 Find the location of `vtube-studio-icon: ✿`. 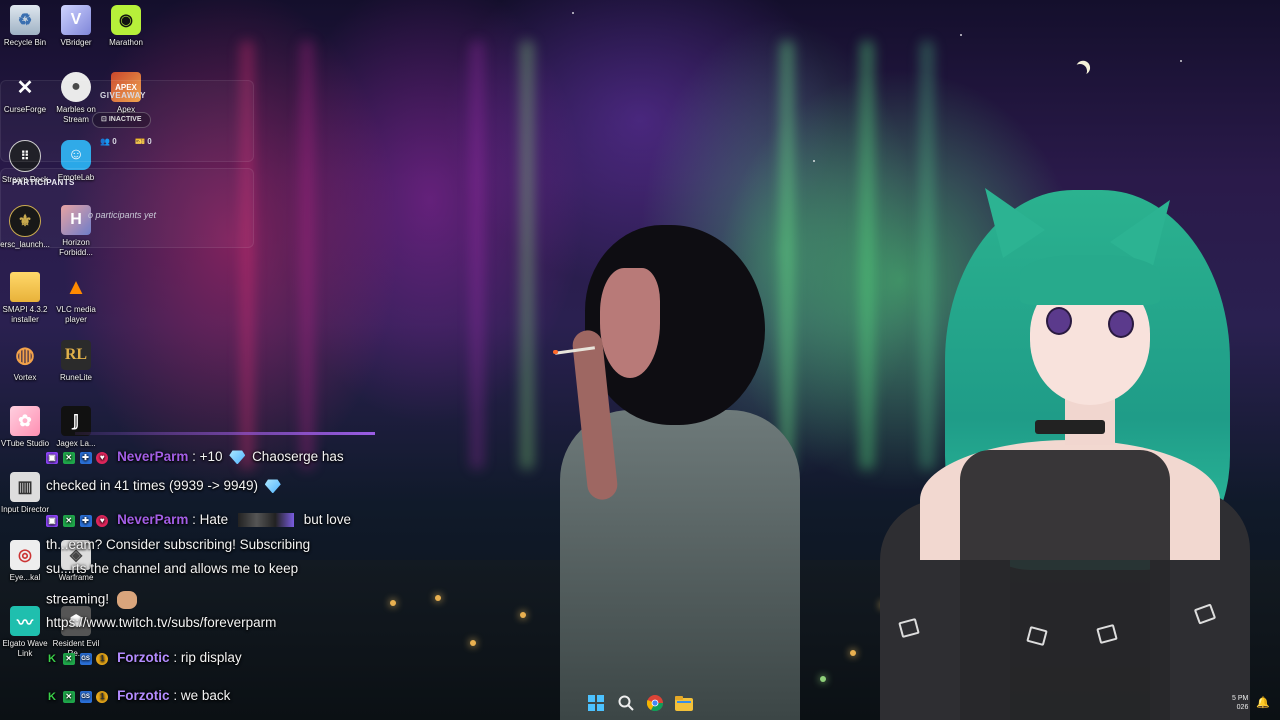

vtube-studio-icon: ✿ is located at coordinates (25, 421).